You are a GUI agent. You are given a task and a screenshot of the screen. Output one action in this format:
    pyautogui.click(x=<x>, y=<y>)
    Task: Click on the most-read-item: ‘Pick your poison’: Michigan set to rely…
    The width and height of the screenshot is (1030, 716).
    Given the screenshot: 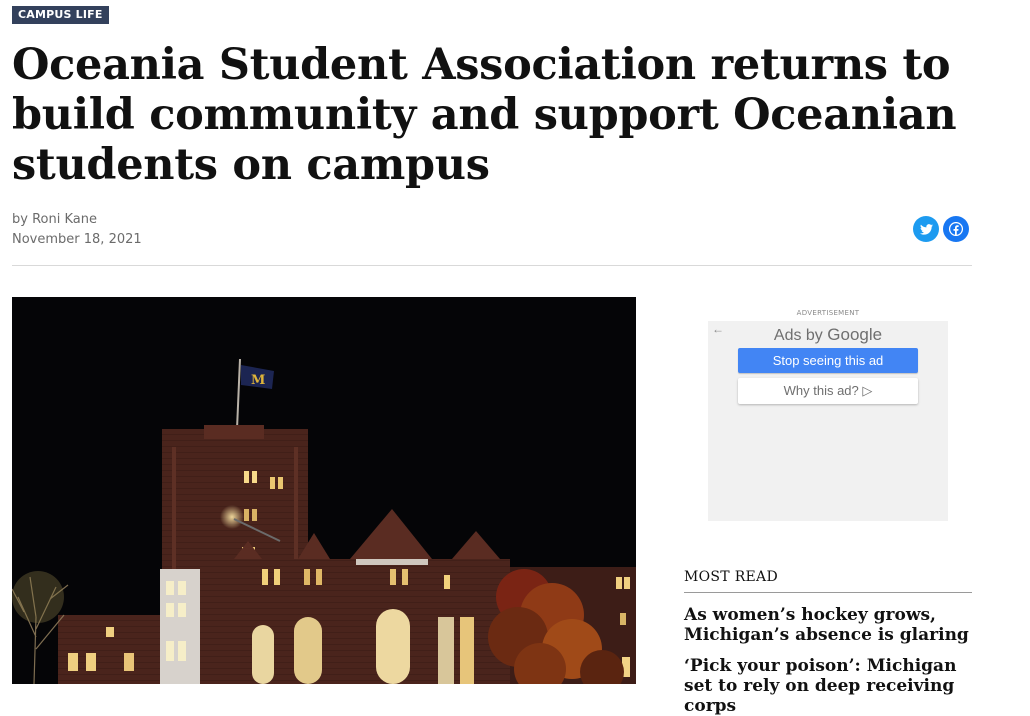 What is the action you would take?
    pyautogui.click(x=834, y=686)
    